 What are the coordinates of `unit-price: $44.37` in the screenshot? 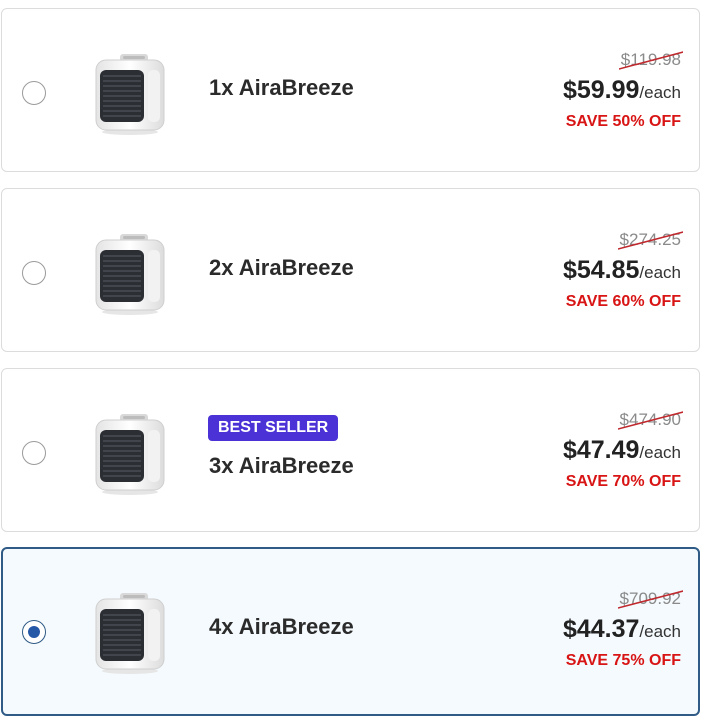 It's located at (601, 629).